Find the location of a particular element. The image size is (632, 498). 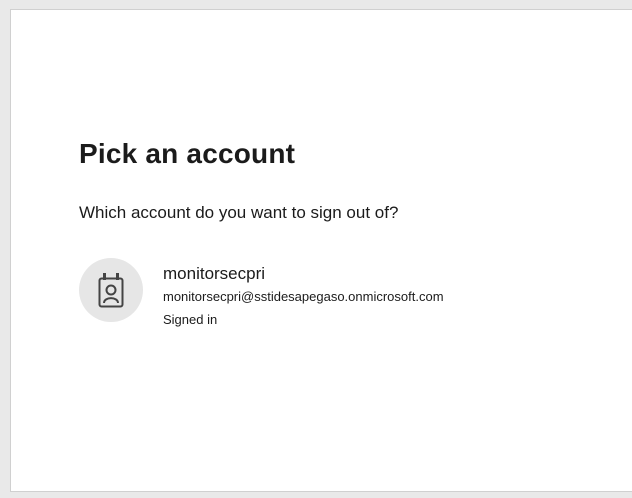

avatar is located at coordinates (111, 290).